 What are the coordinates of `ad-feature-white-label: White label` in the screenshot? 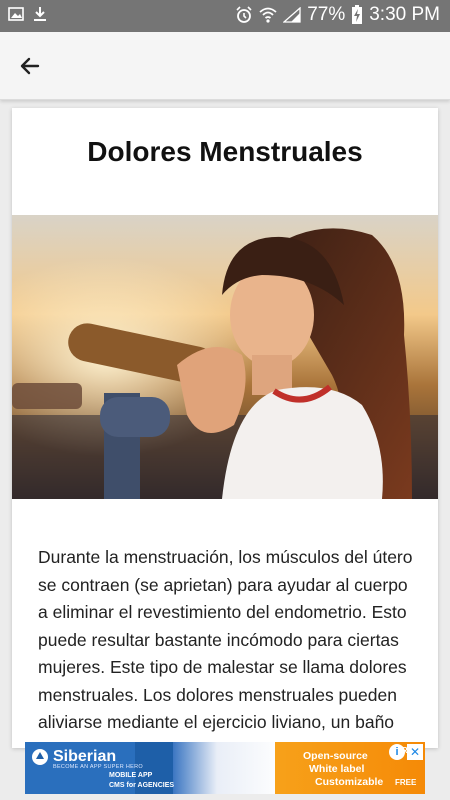 It's located at (337, 769).